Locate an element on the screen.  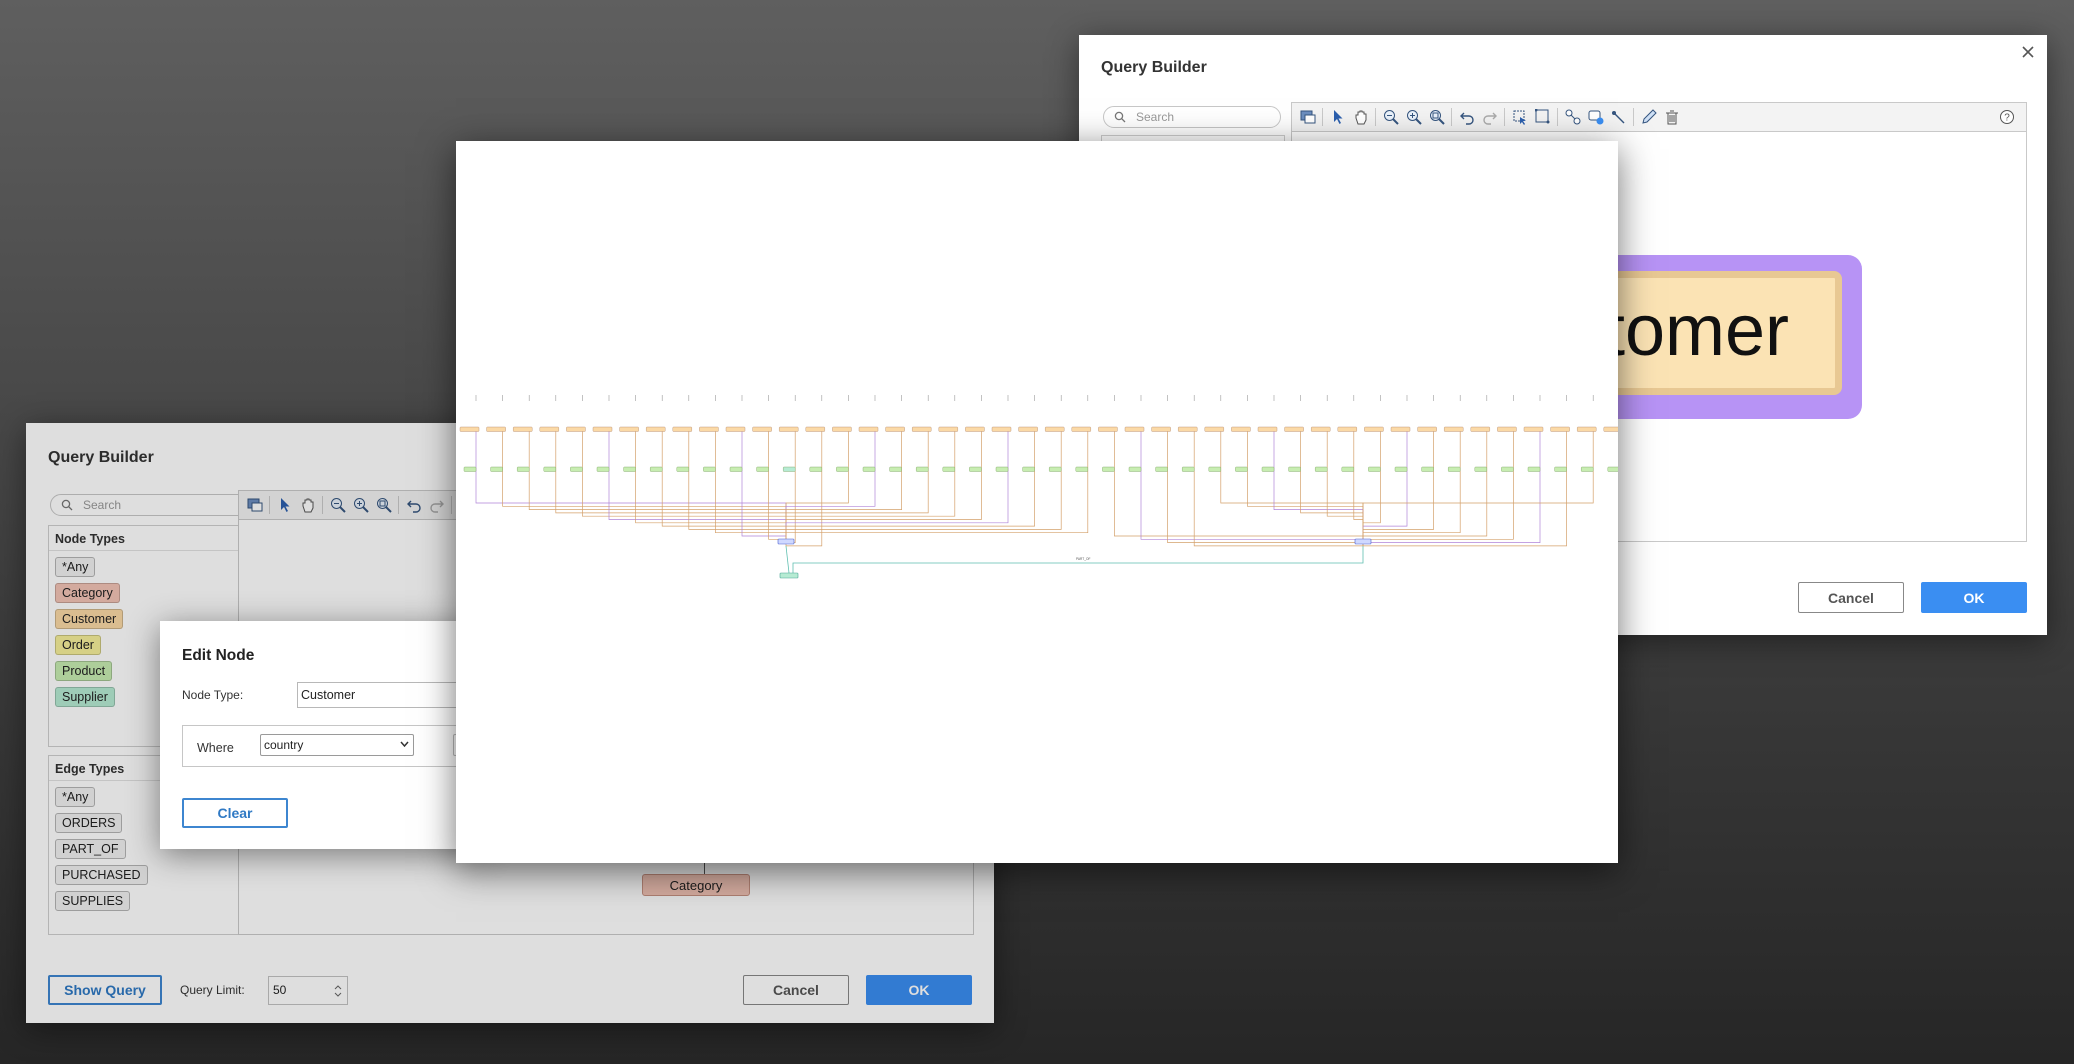
clear-button: Clear is located at coordinates (235, 813).